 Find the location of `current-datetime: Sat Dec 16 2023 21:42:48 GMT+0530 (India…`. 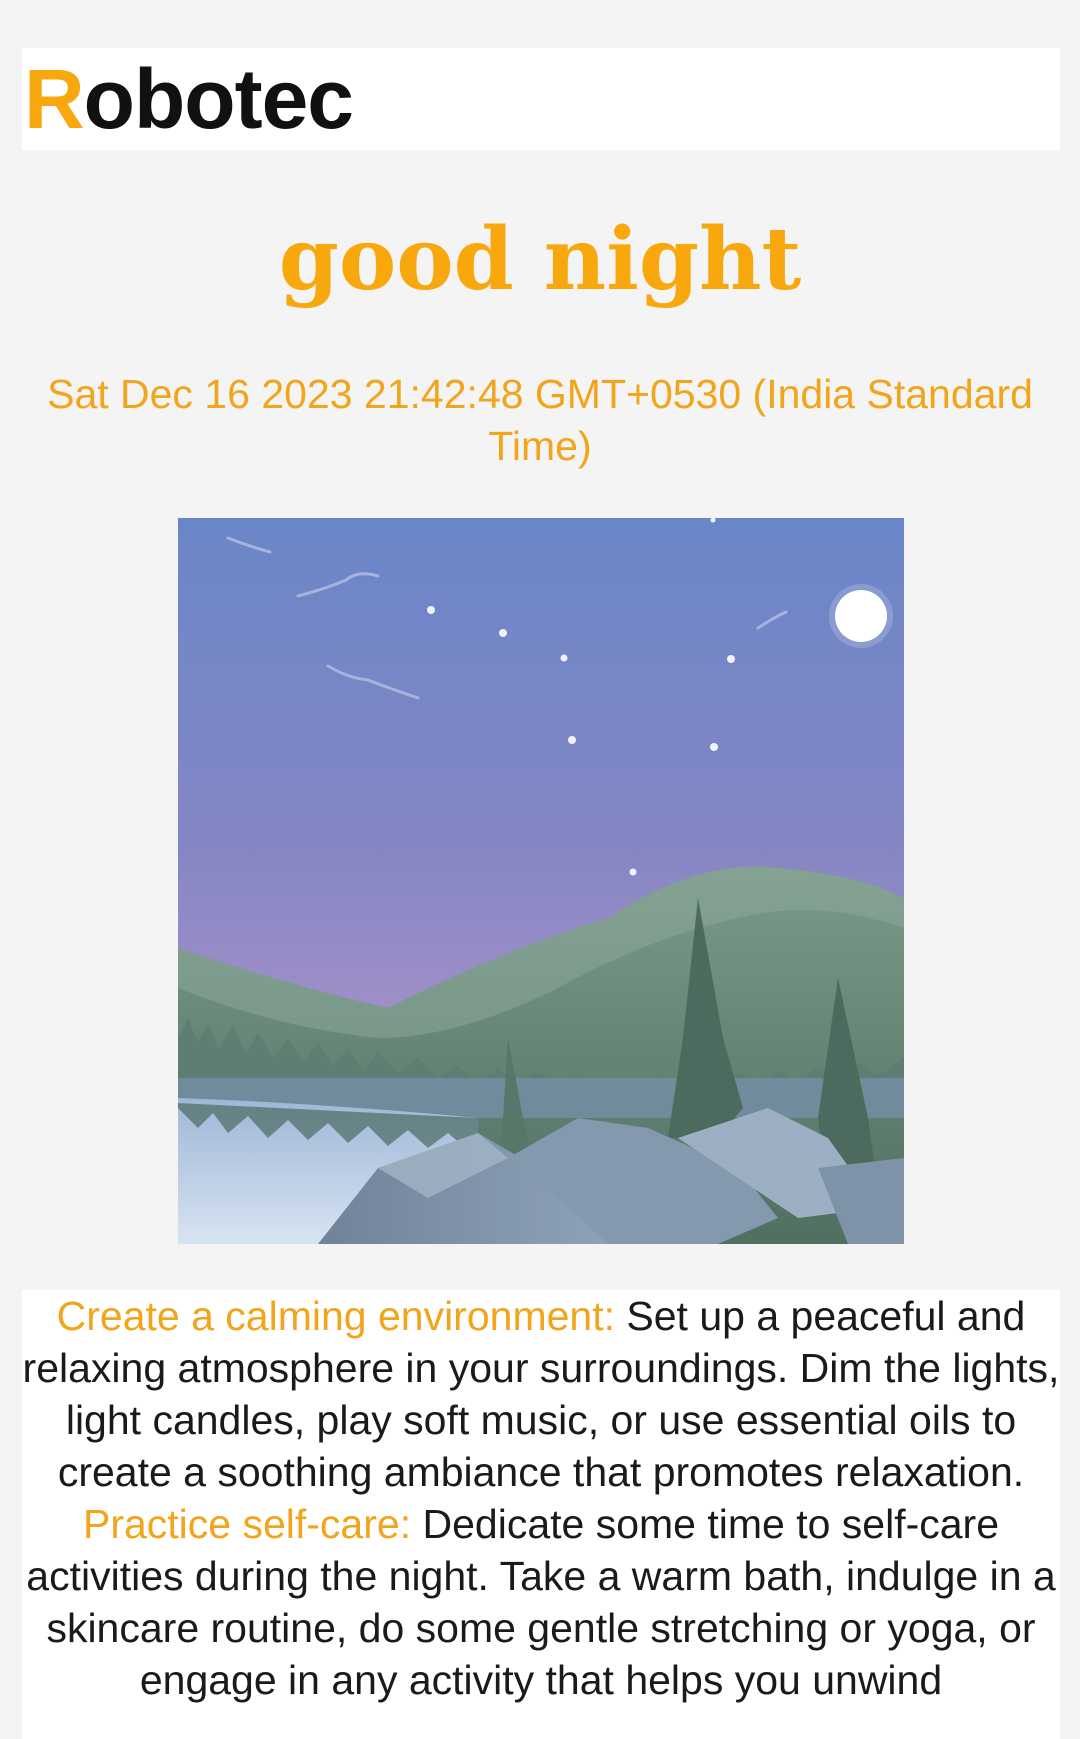

current-datetime: Sat Dec 16 2023 21:42:48 GMT+0530 (India… is located at coordinates (540, 420).